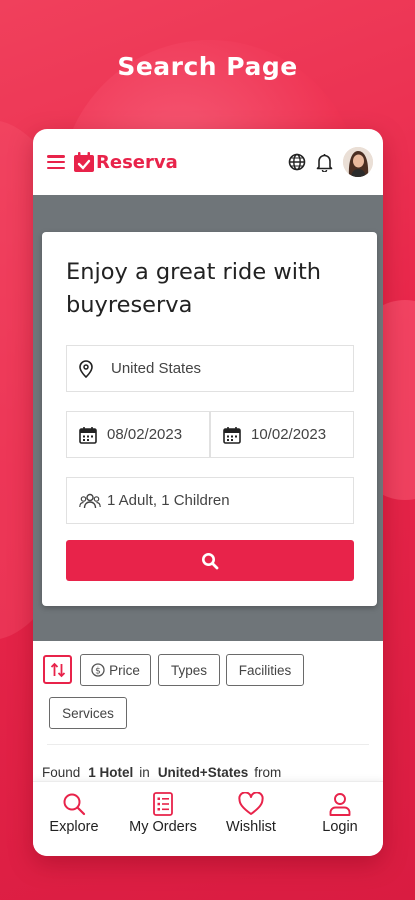 The height and width of the screenshot is (900, 415). Describe the element at coordinates (137, 162) in the screenshot. I see `logo-text: Reserva` at that location.